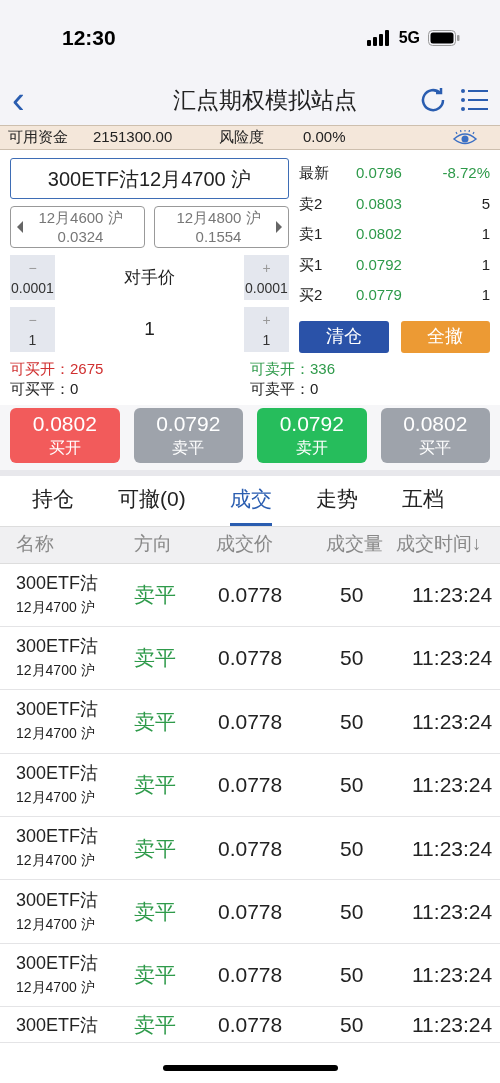 The height and width of the screenshot is (1083, 500). Describe the element at coordinates (325, 137) in the screenshot. I see `risk-value: 0.00%` at that location.